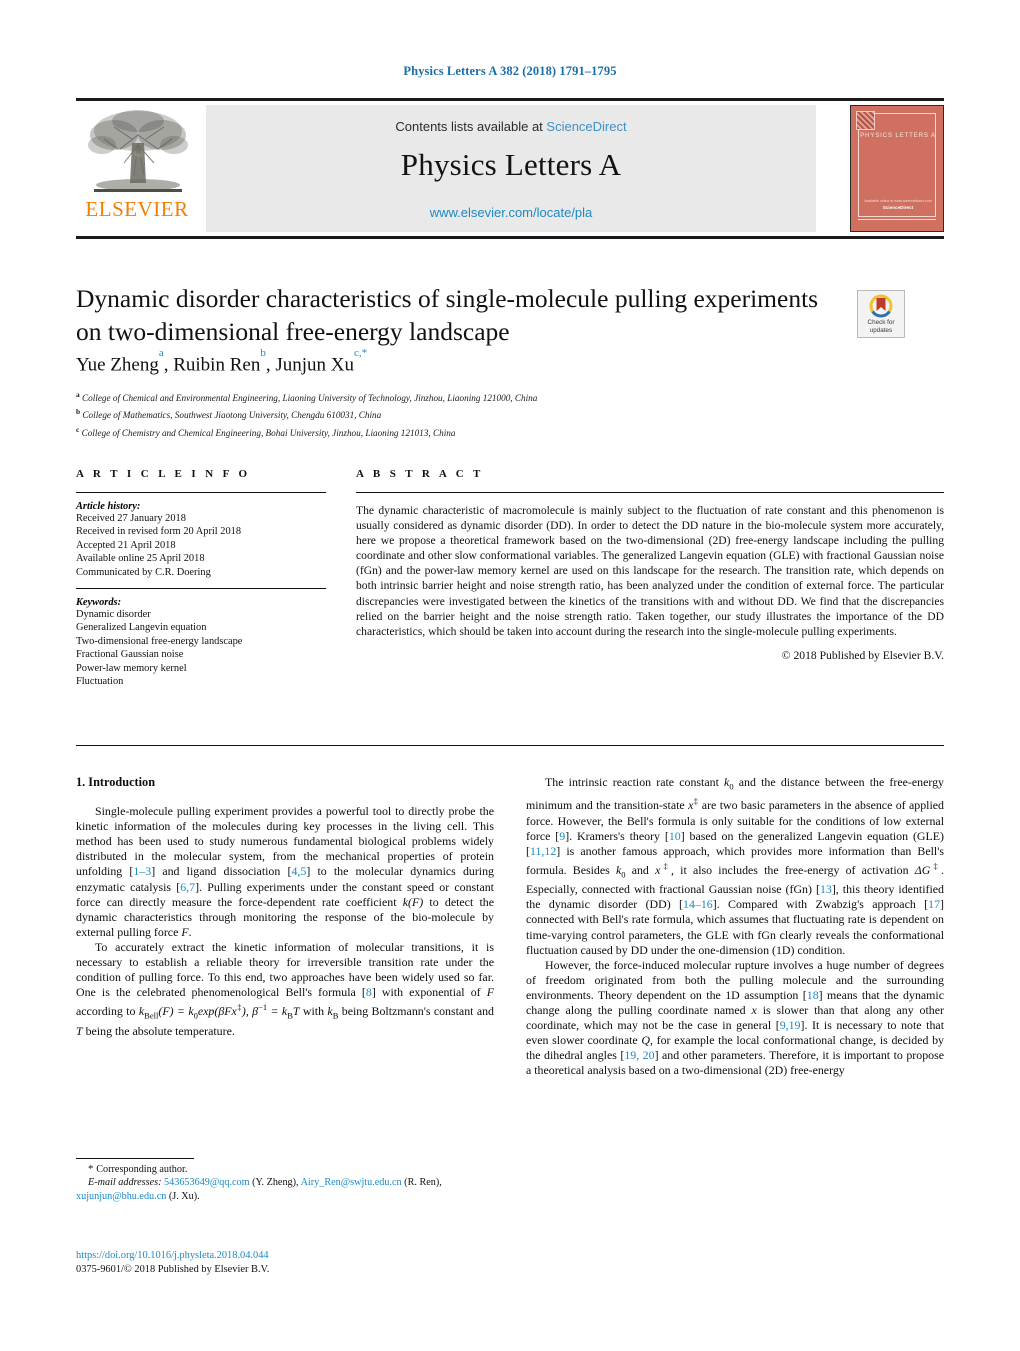 The height and width of the screenshot is (1351, 1020). What do you see at coordinates (639, 1055) in the screenshot?
I see `citation-link: 19, 20` at bounding box center [639, 1055].